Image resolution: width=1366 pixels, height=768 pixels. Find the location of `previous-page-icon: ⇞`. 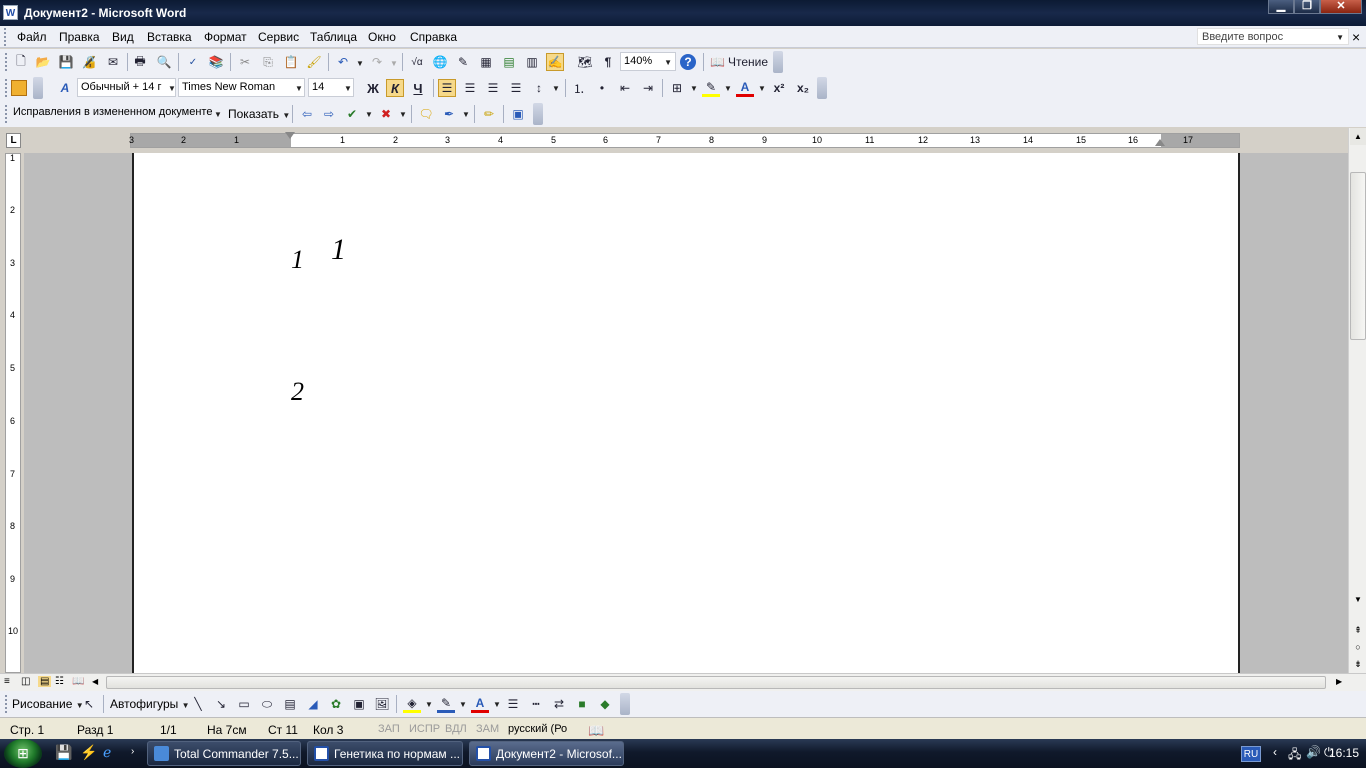

previous-page-icon: ⇞ is located at coordinates (1358, 630).